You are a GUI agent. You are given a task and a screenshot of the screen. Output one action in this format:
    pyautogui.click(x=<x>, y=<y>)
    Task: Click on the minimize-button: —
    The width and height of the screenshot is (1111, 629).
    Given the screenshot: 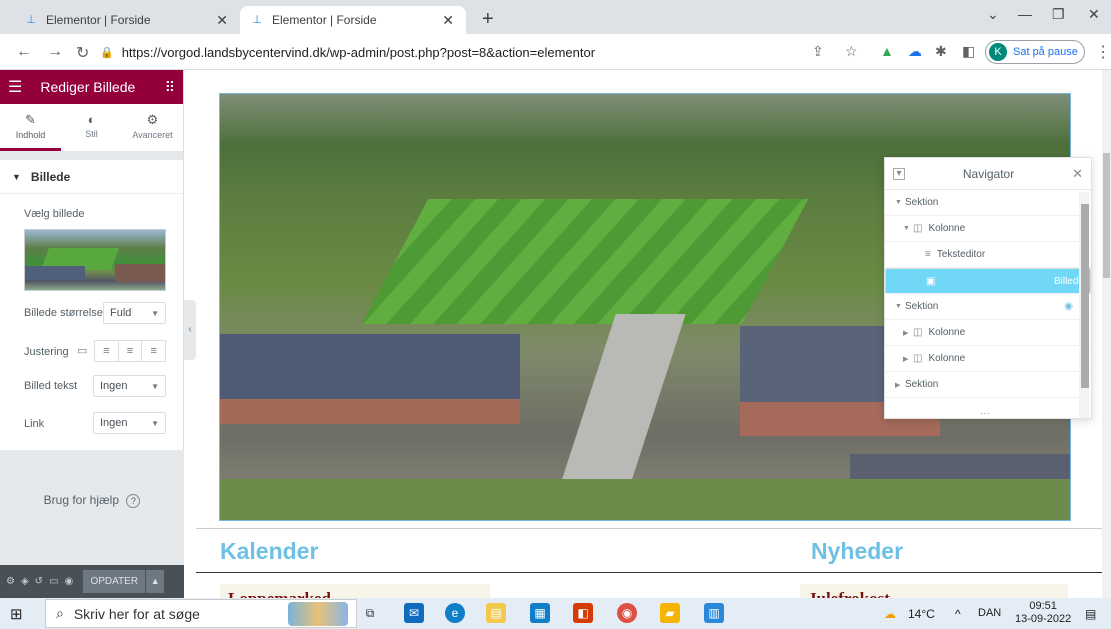 What is the action you would take?
    pyautogui.click(x=1025, y=14)
    